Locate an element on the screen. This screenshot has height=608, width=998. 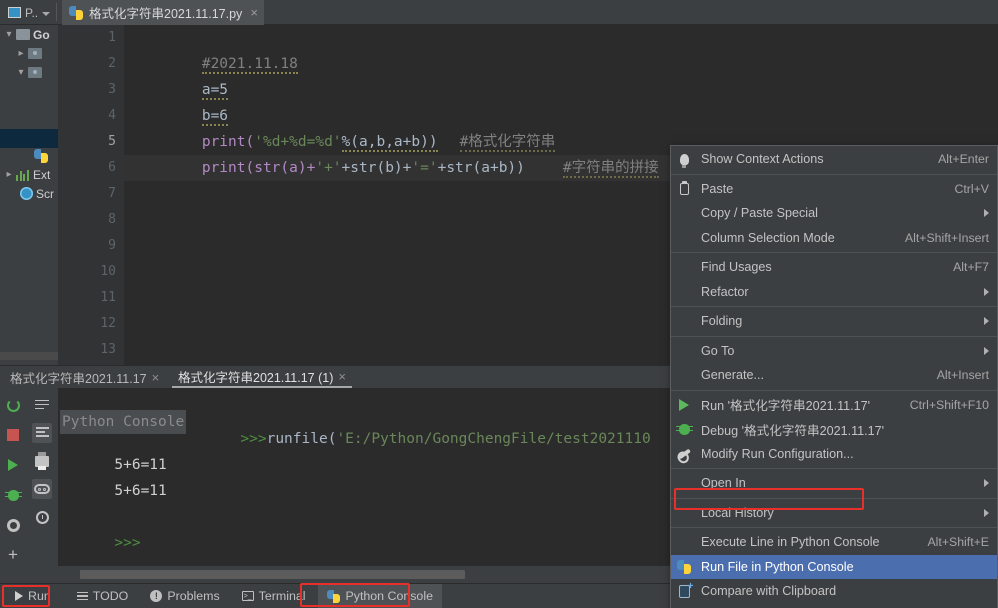
menu-item-accelerator: Alt+Shift+E is located at coordinates (958, 542).